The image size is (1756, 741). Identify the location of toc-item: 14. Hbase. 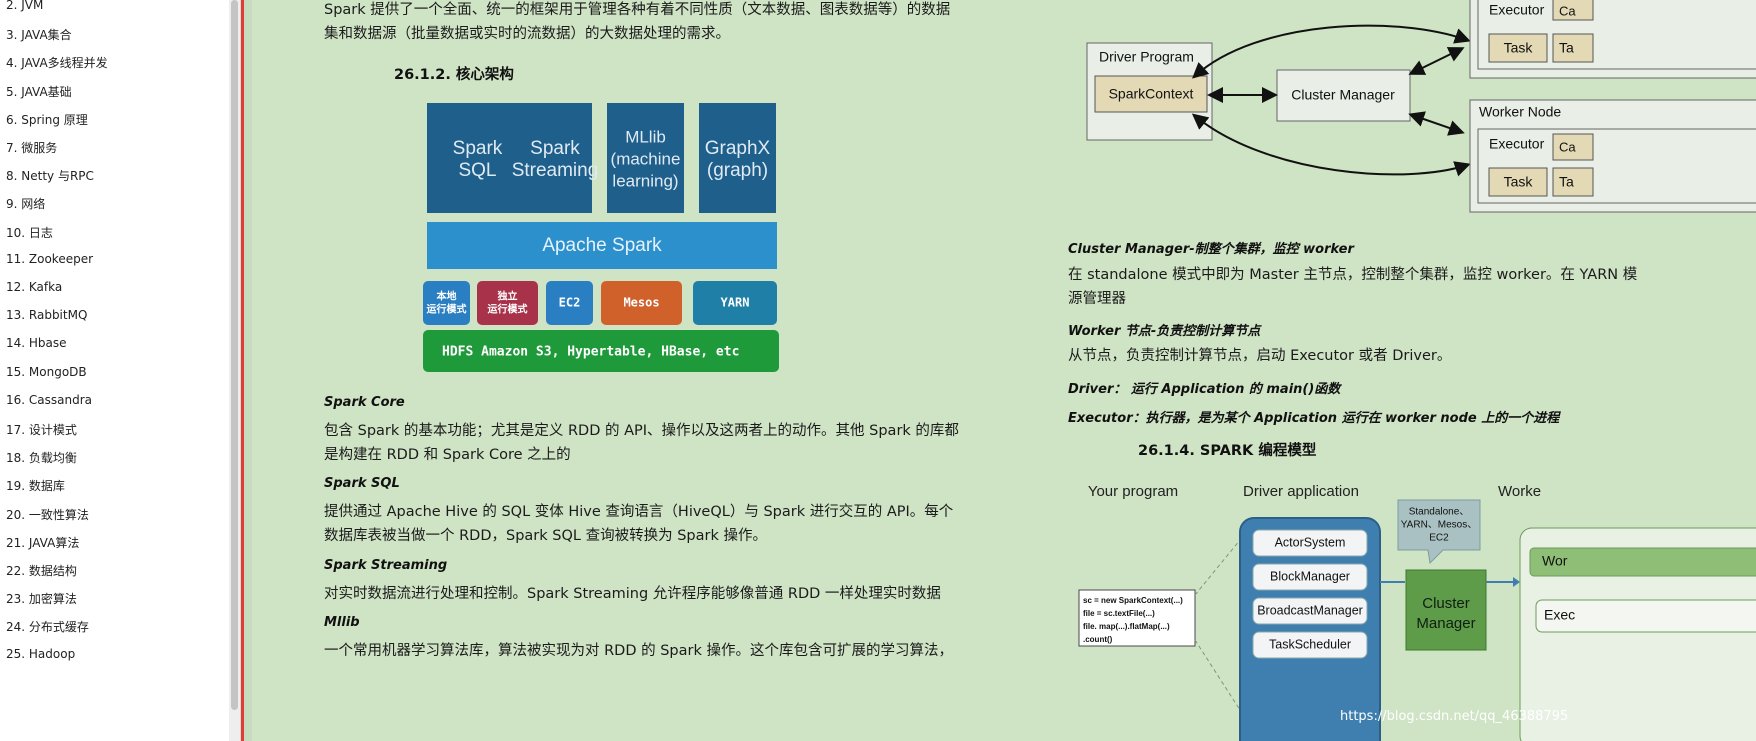
(36, 343).